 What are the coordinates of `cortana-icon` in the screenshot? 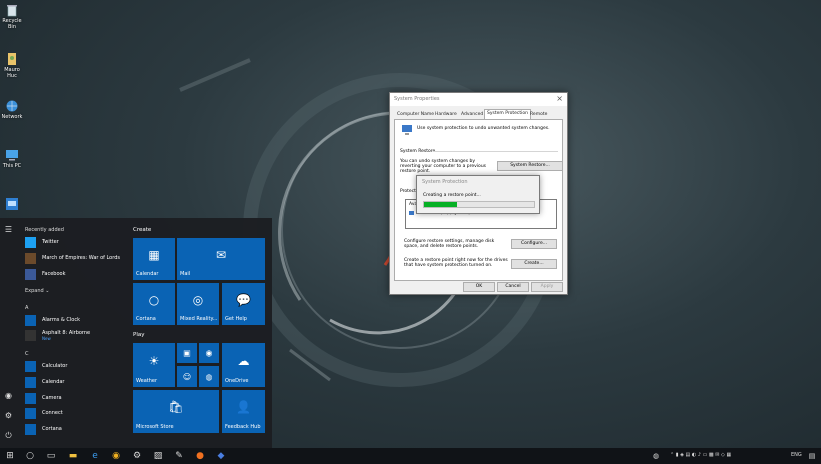 It's located at (30, 429).